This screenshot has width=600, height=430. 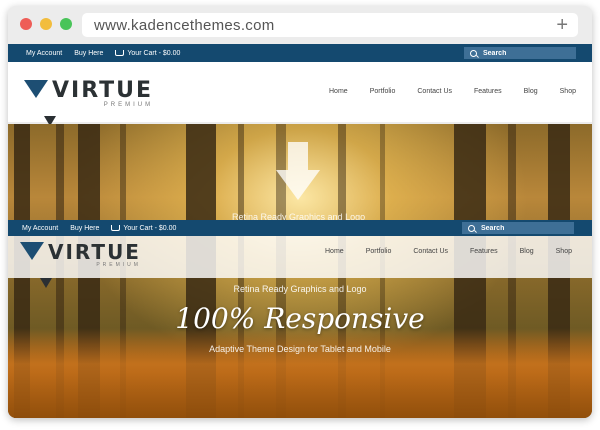 I want to click on address-url: www.kadencethemes.com, so click(x=184, y=25).